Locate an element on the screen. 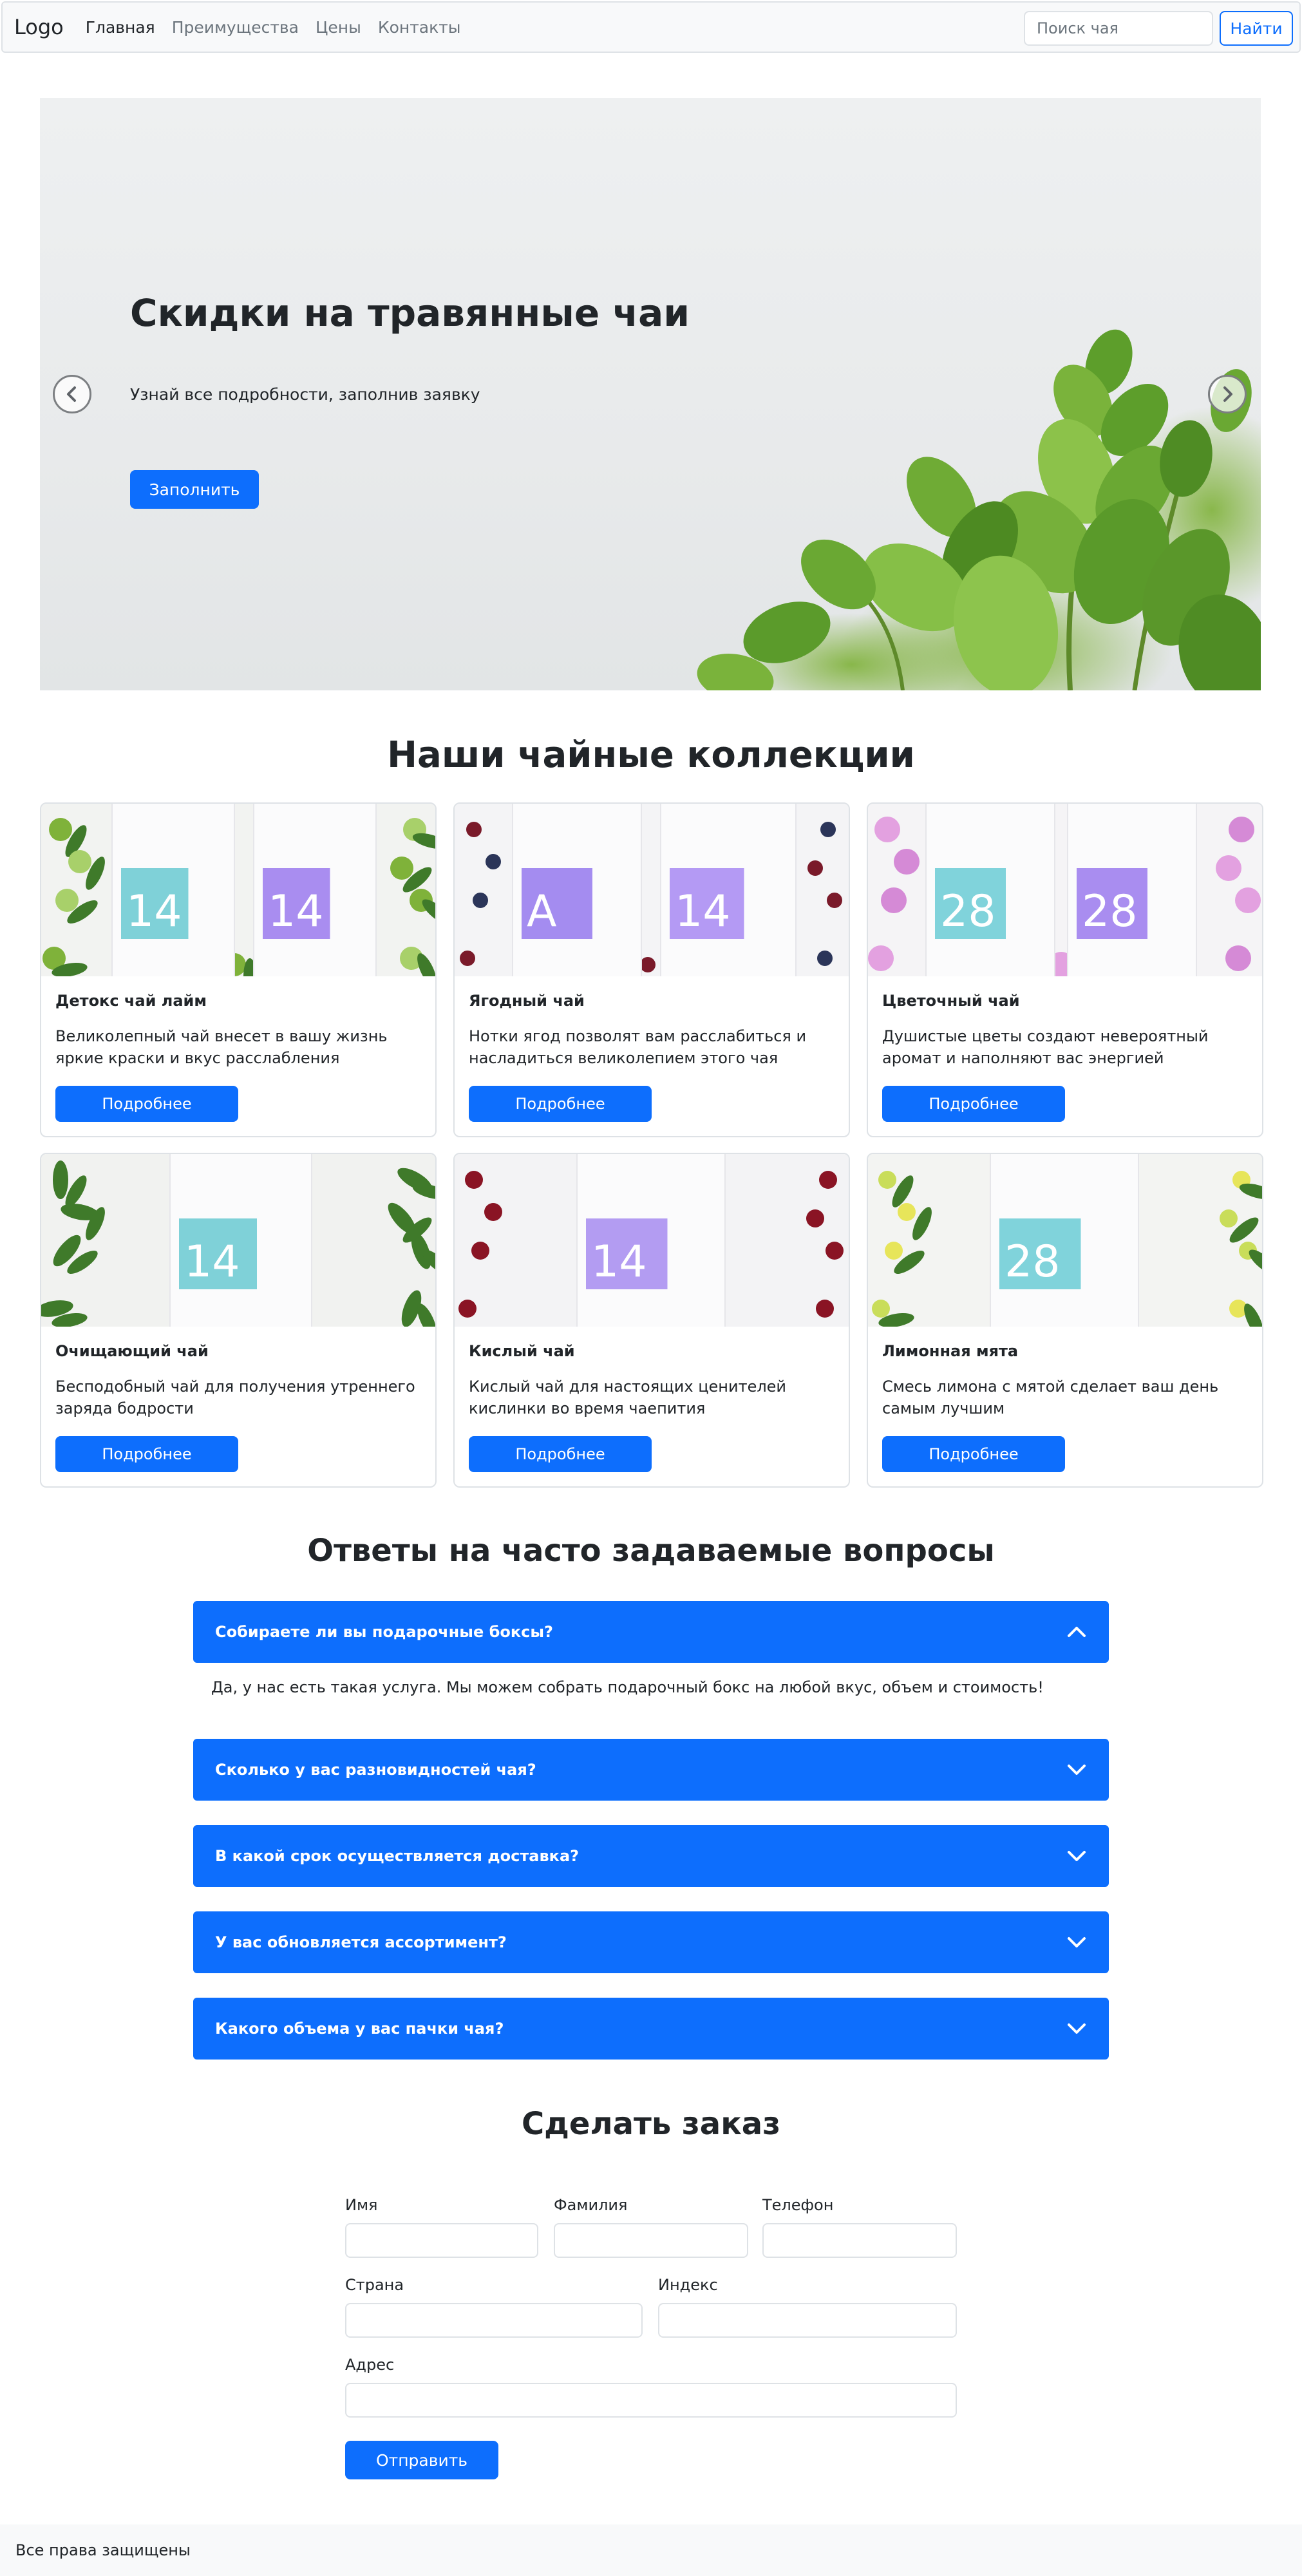 Image resolution: width=1302 pixels, height=2576 pixels. hero-fill-button: Заполнить is located at coordinates (195, 490).